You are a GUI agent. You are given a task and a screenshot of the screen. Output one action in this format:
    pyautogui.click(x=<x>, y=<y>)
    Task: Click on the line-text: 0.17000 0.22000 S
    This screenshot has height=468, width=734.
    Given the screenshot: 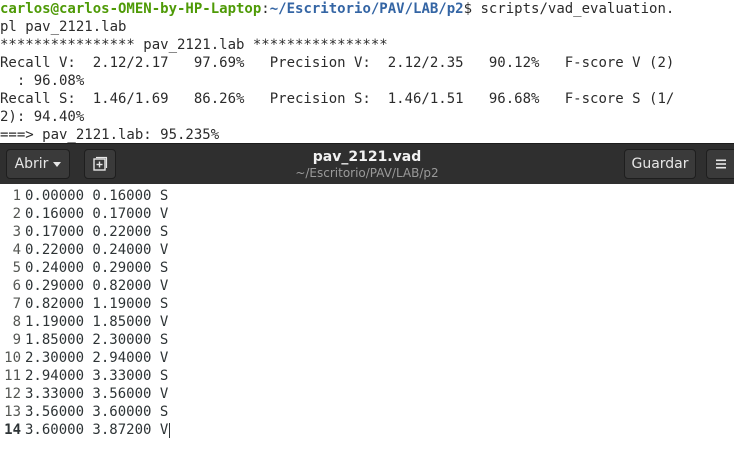 What is the action you would take?
    pyautogui.click(x=97, y=232)
    